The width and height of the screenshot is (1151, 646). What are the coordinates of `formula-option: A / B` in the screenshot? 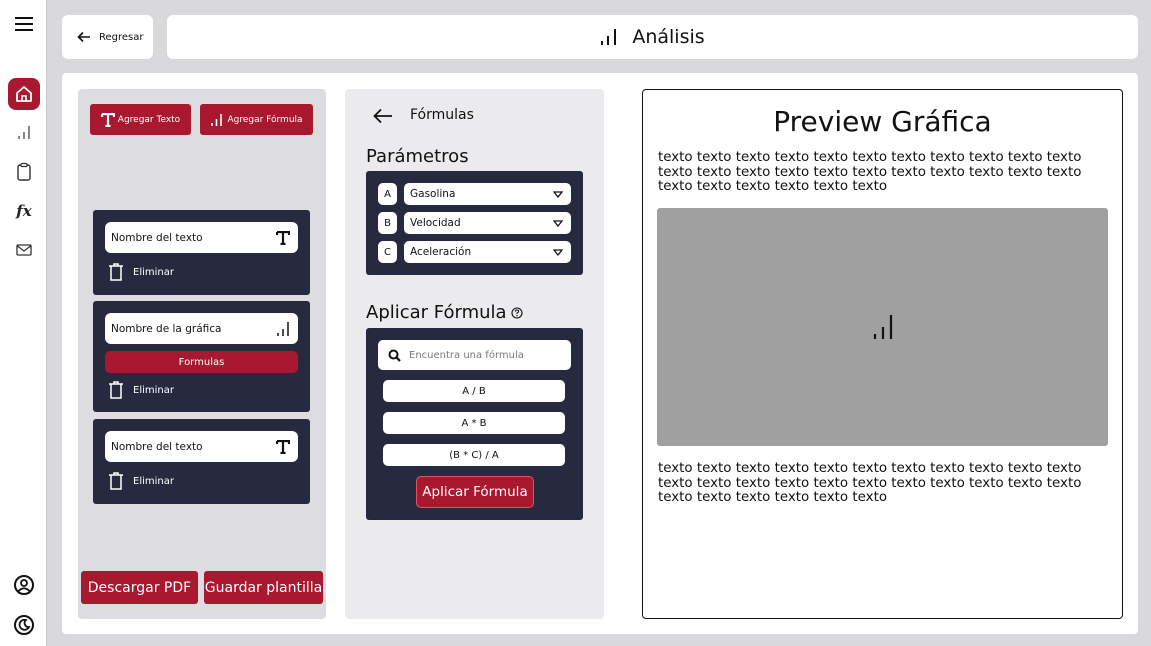 It's located at (474, 391).